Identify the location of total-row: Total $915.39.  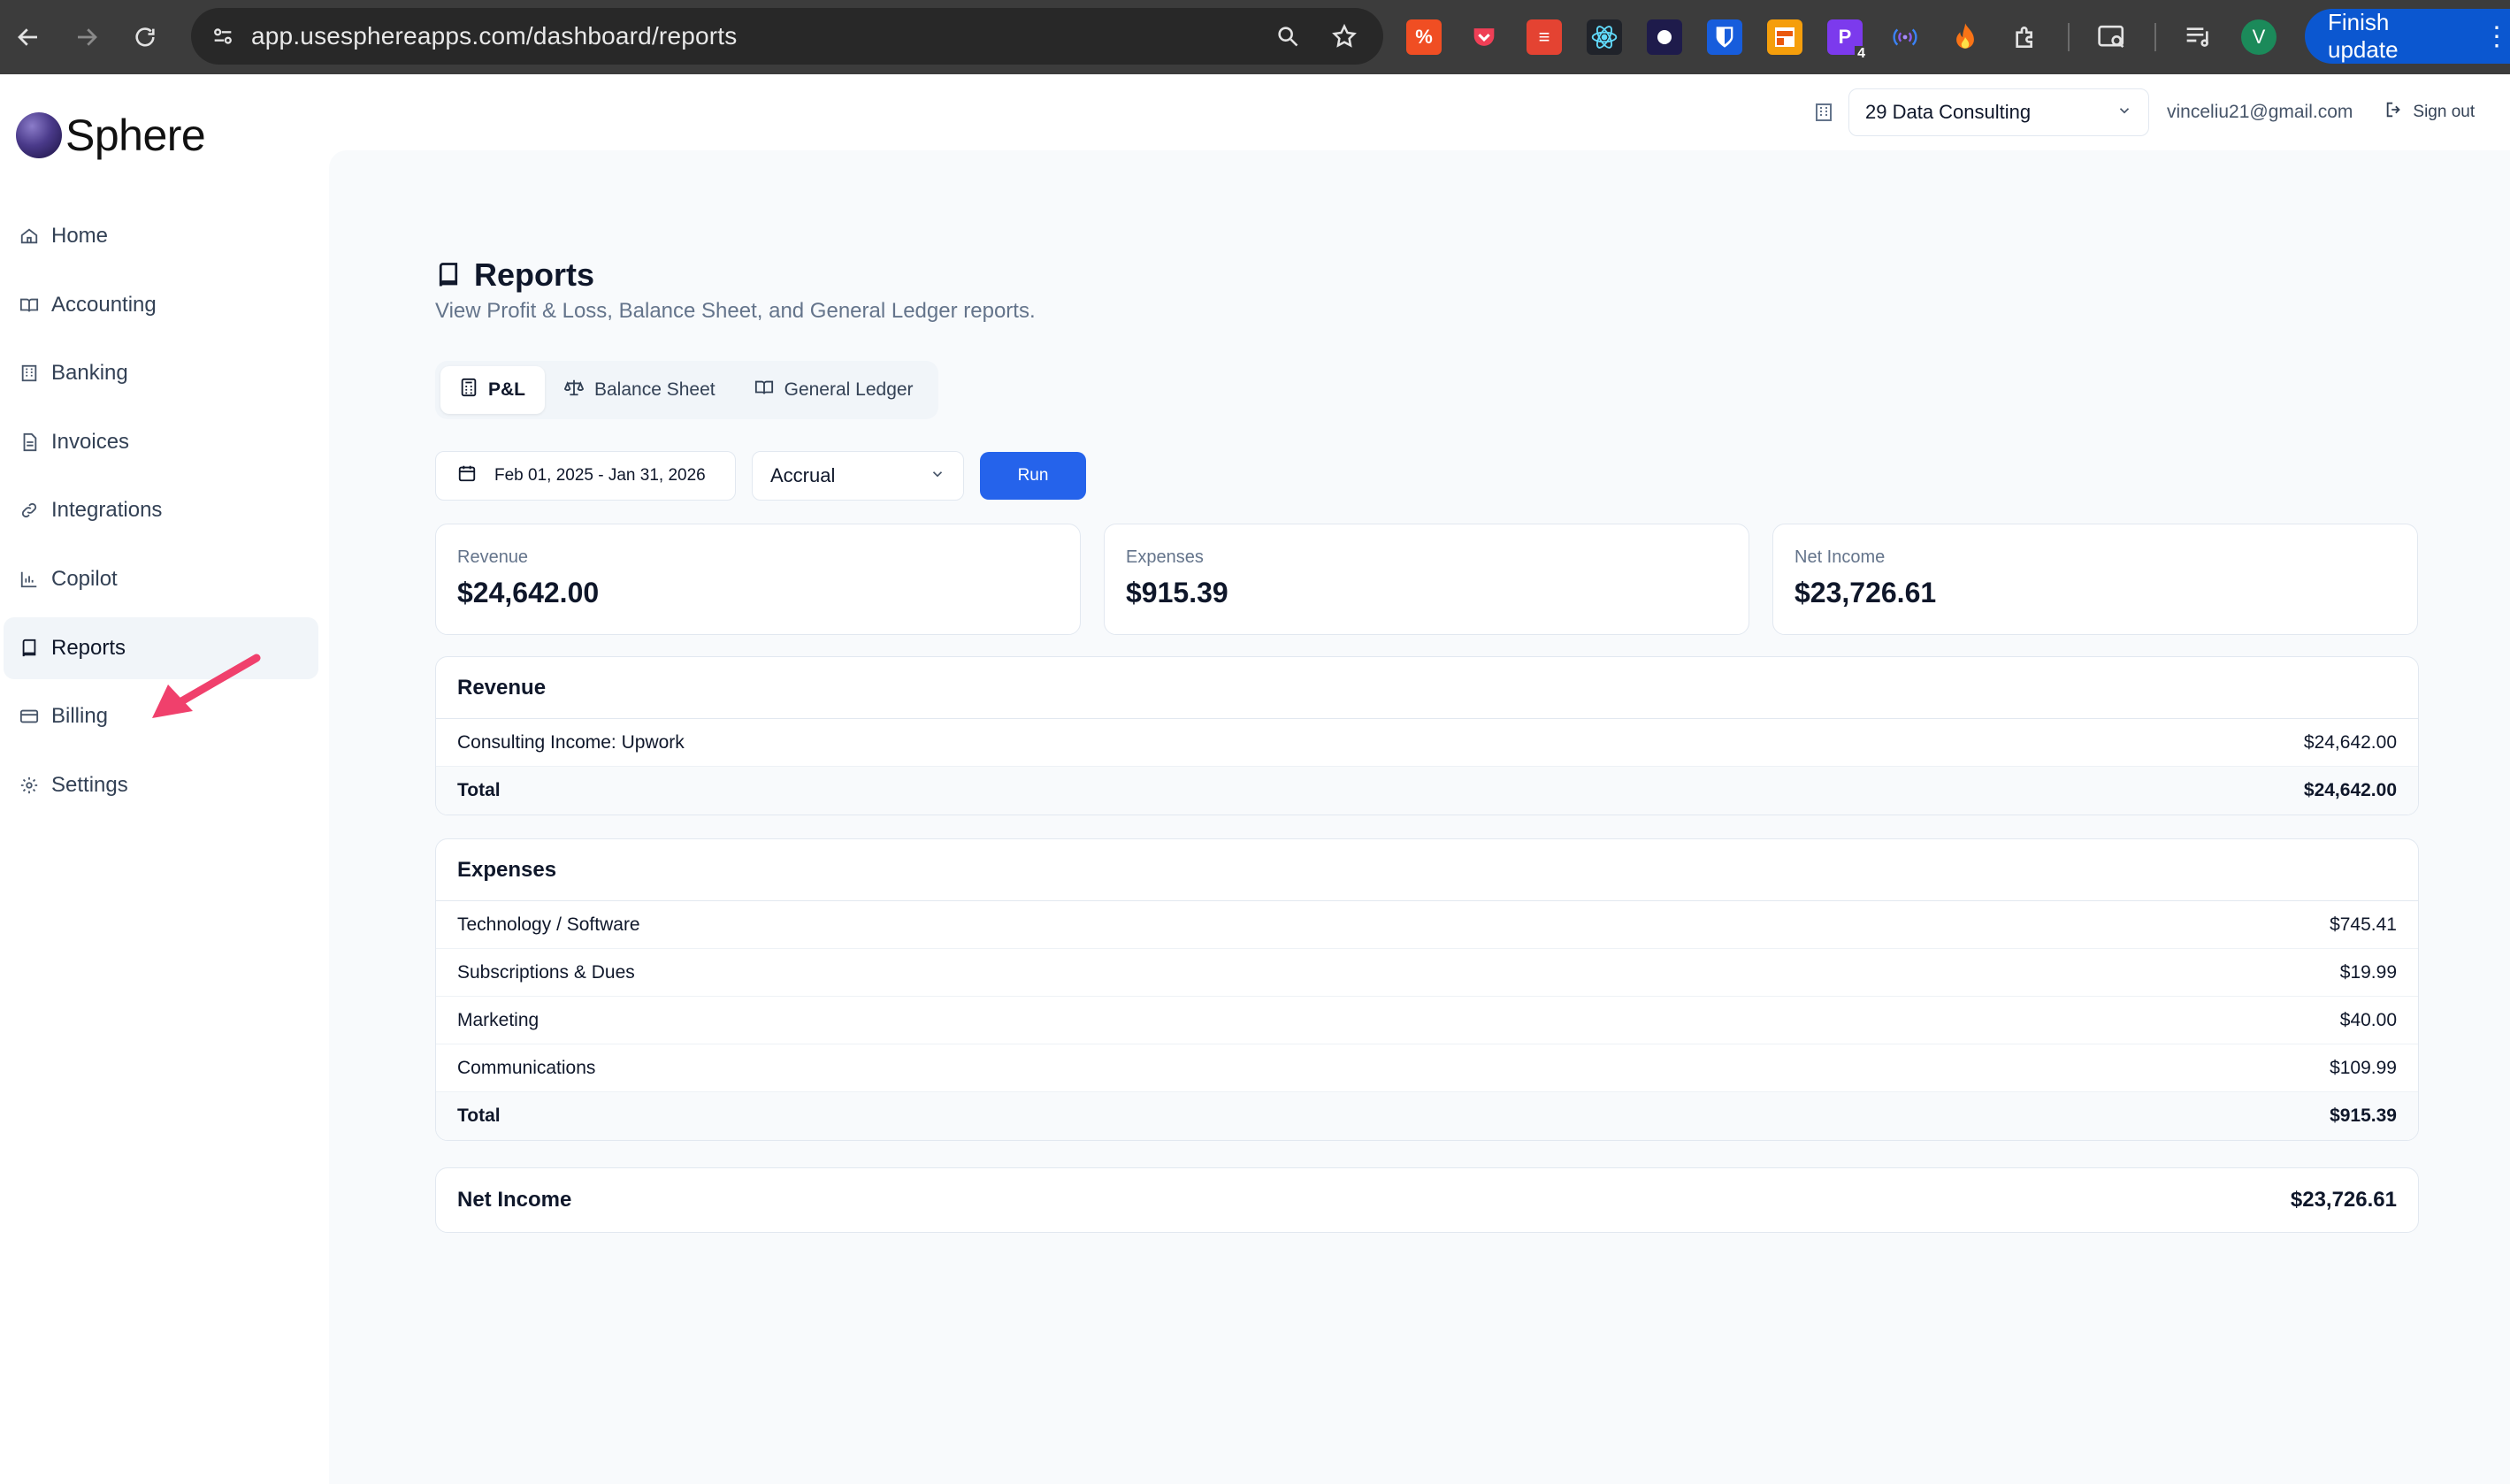
(1427, 1116).